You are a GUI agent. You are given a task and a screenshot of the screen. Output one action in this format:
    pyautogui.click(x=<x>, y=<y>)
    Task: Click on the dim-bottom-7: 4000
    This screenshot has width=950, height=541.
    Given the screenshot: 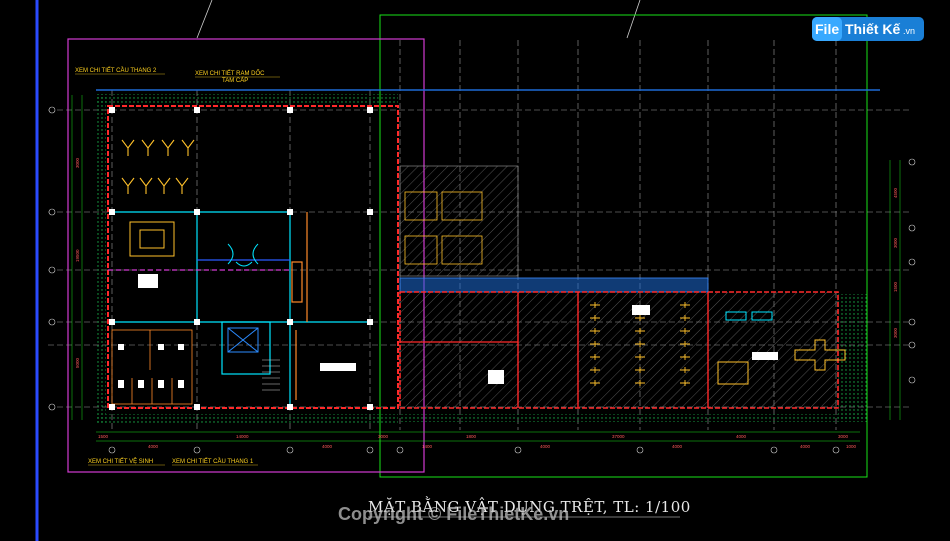 What is the action you would take?
    pyautogui.click(x=545, y=446)
    